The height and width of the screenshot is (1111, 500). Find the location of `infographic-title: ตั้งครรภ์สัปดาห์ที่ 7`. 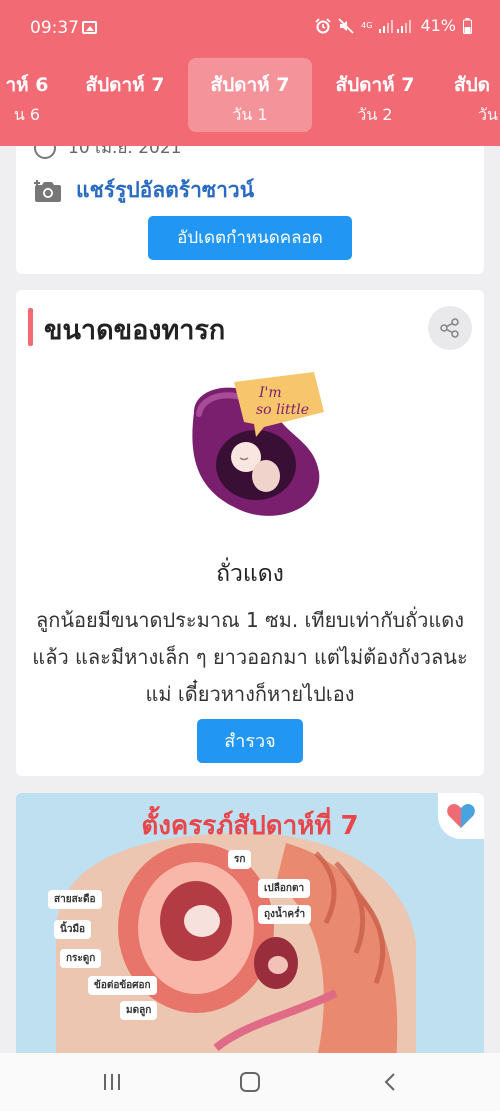

infographic-title: ตั้งครรภ์สัปดาห์ที่ 7 is located at coordinates (250, 826).